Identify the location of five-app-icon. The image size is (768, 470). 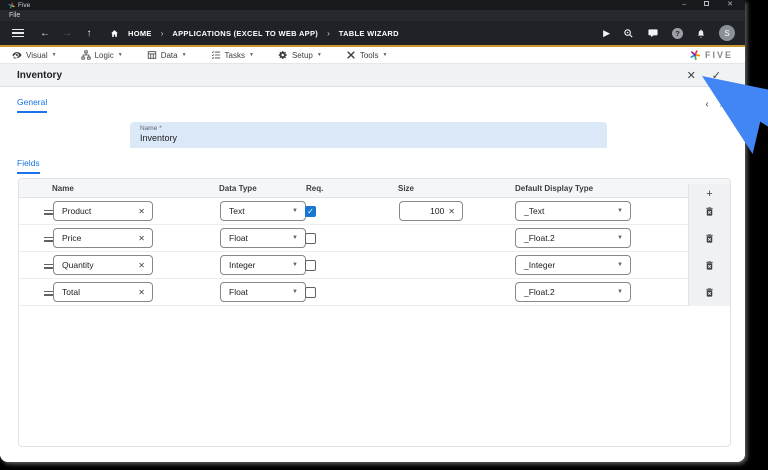
(11, 5).